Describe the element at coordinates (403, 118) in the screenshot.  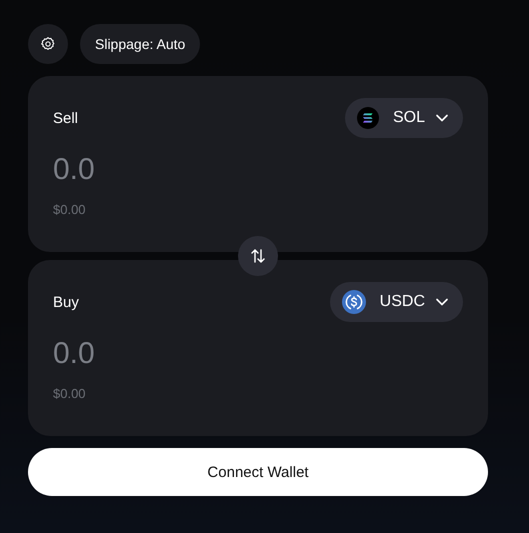
I see `token-selector: SOL` at that location.